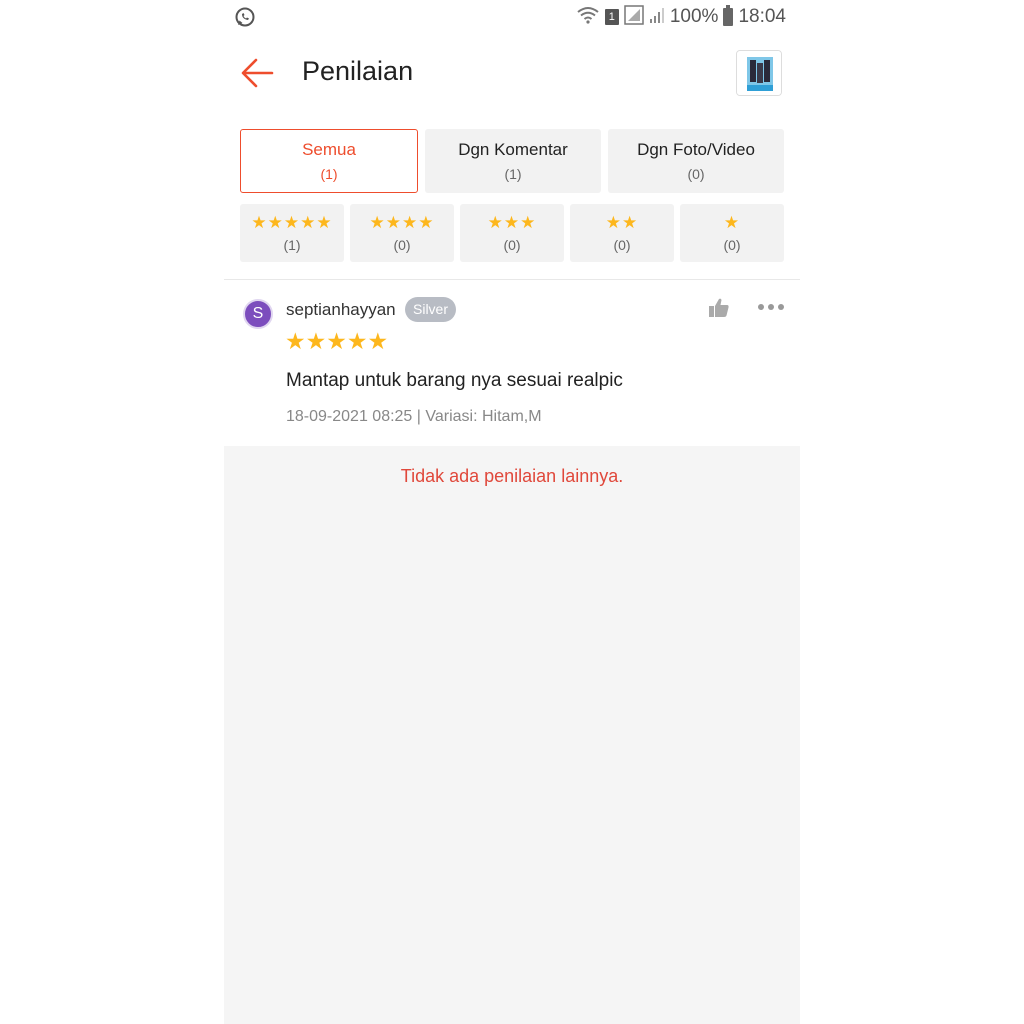  I want to click on product-image-icon, so click(759, 73).